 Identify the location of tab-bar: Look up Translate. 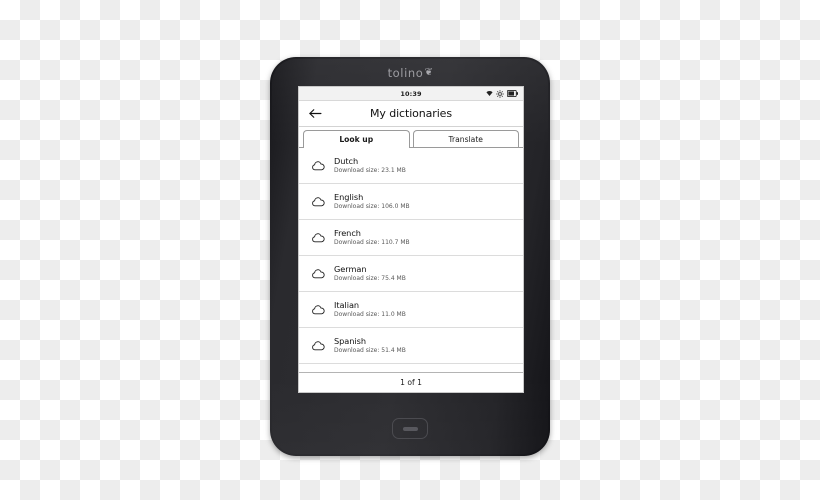
(411, 137).